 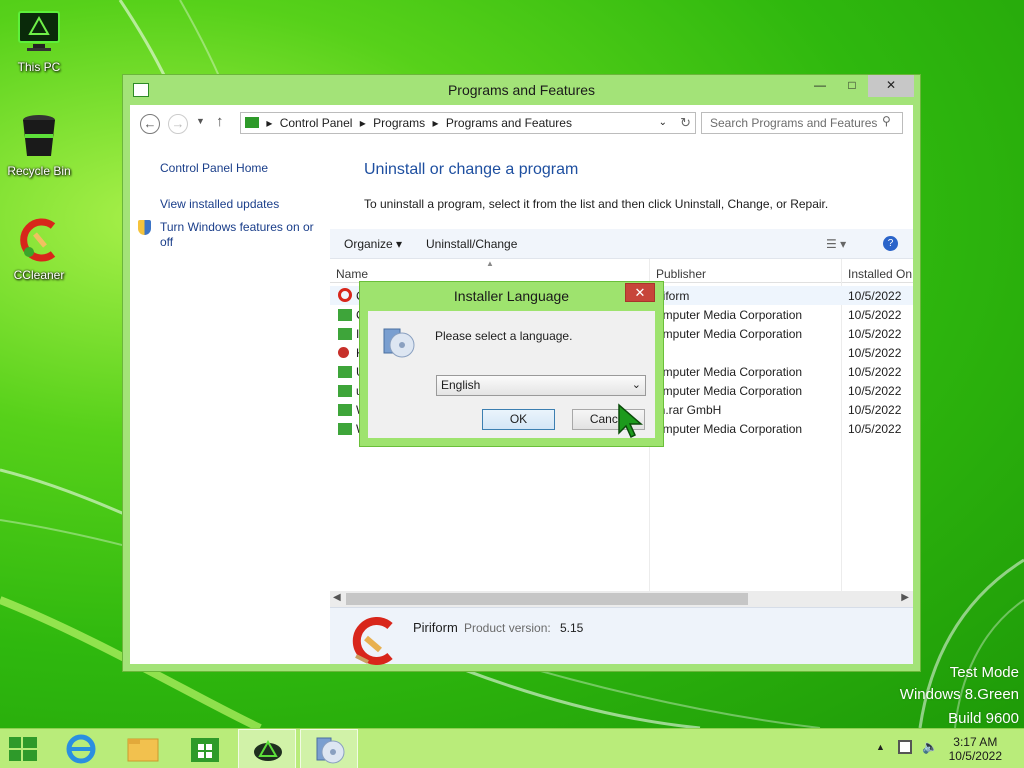 I want to click on network-icon, so click(x=905, y=747).